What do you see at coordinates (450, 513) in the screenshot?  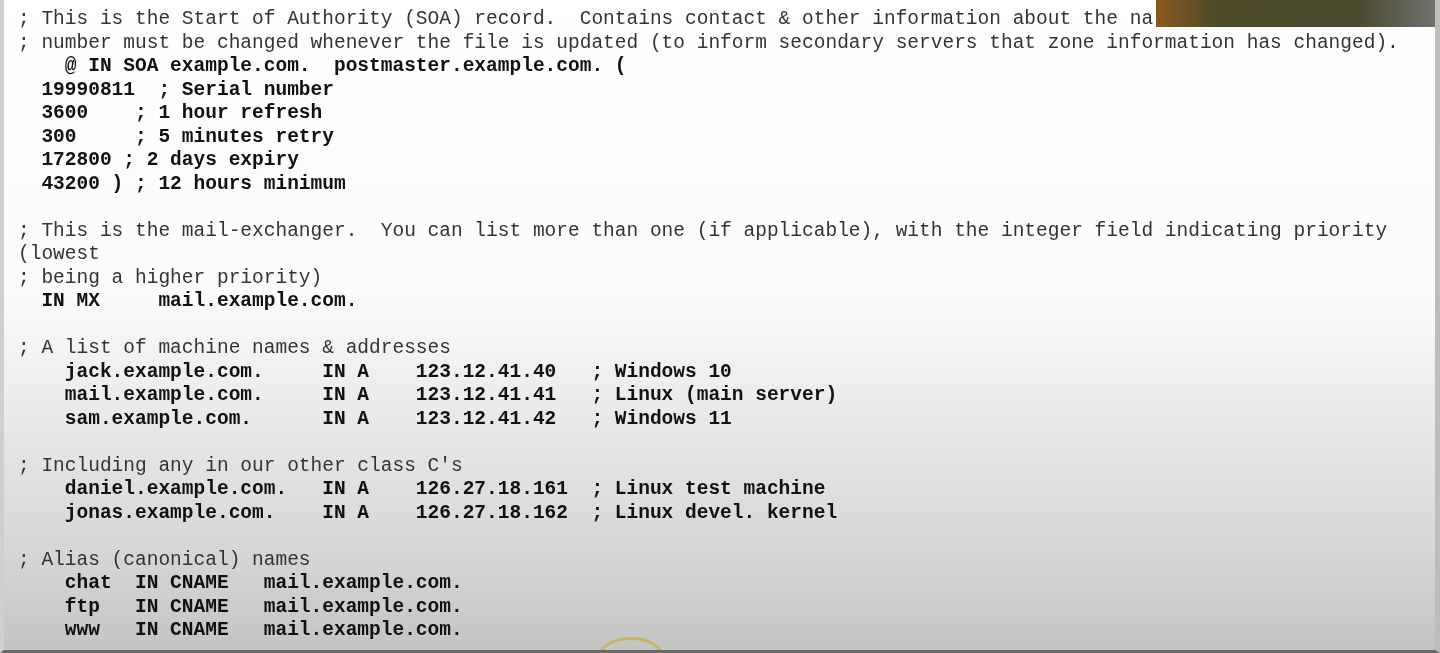 I see `record-line: jonas.example.com. IN A 126.27.18.162 ; Linux devel. kernel` at bounding box center [450, 513].